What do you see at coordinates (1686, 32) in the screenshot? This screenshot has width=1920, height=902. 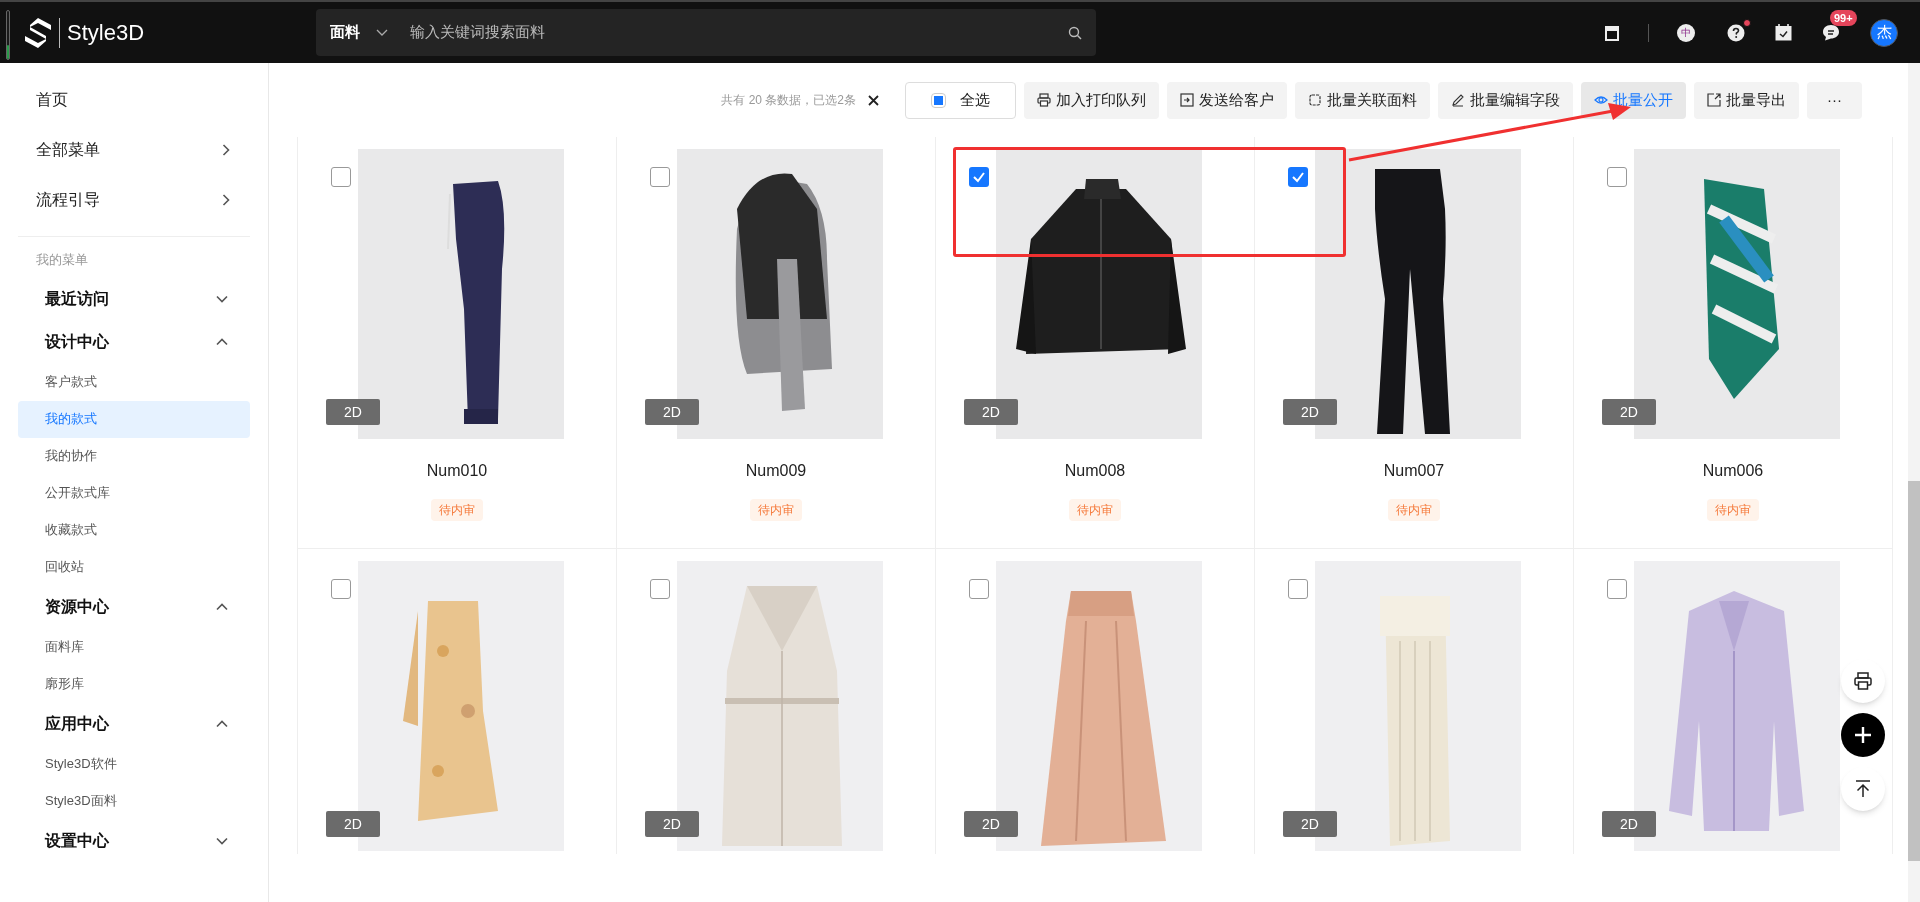 I see `language-button: 中` at bounding box center [1686, 32].